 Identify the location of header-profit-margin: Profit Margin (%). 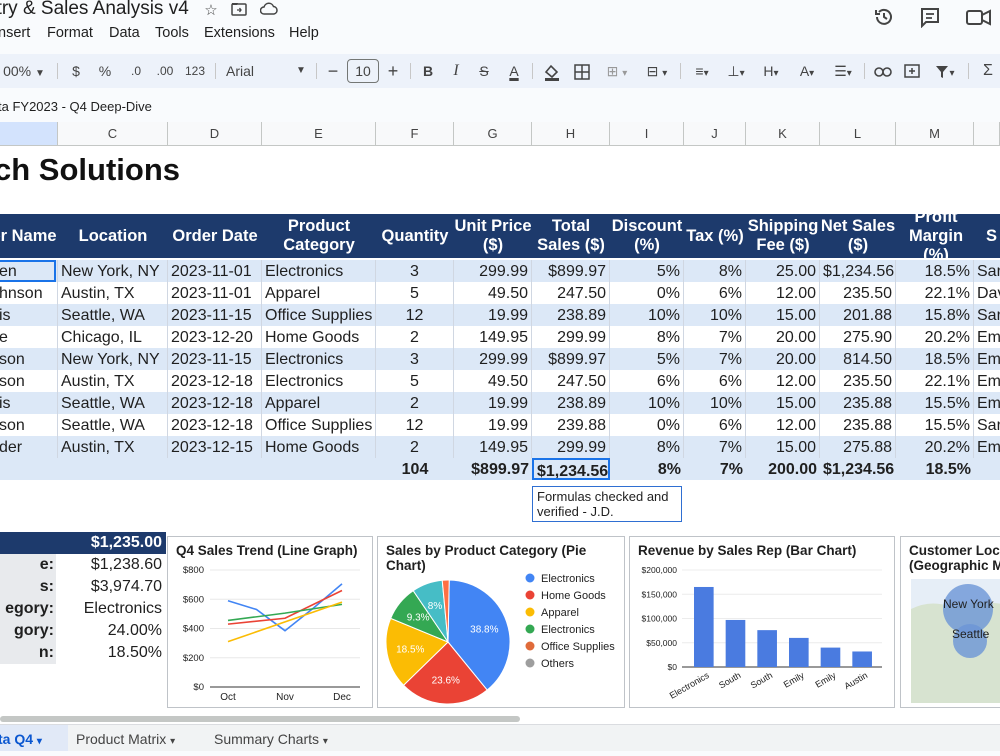
(936, 236).